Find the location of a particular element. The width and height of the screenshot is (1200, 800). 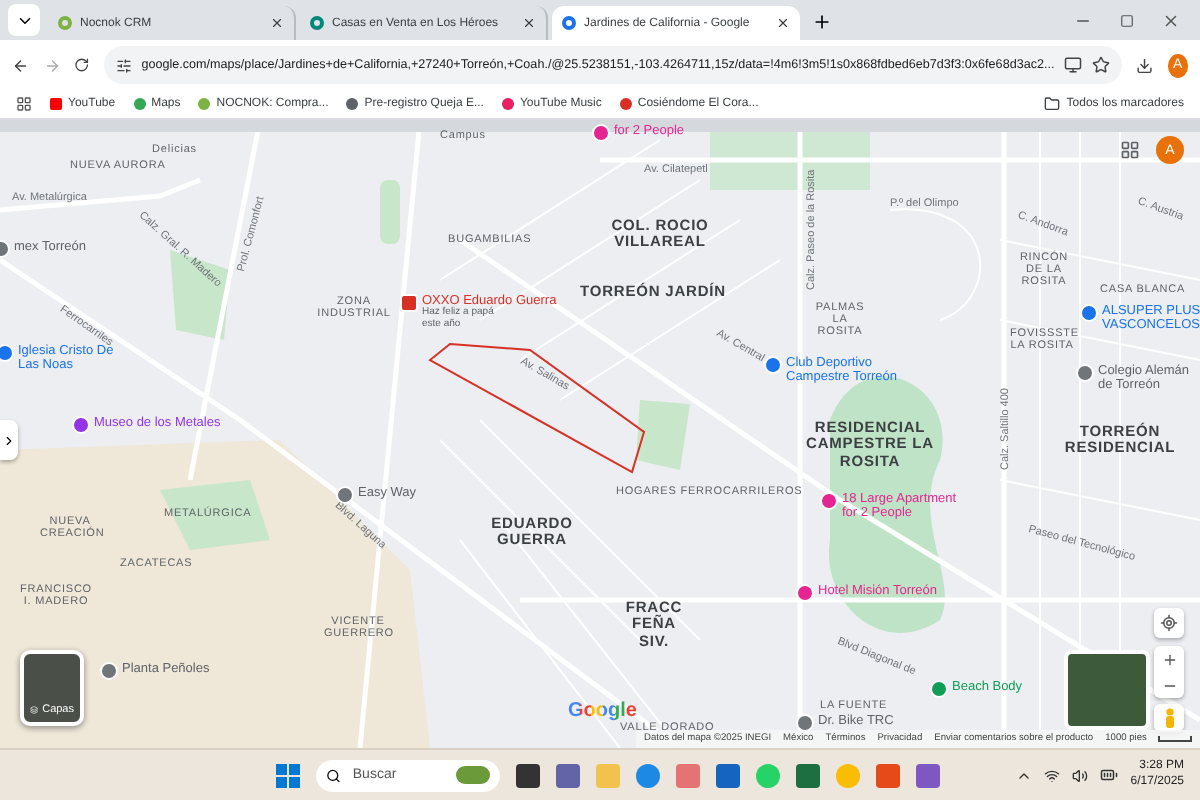

person-icon is located at coordinates (1169, 718).